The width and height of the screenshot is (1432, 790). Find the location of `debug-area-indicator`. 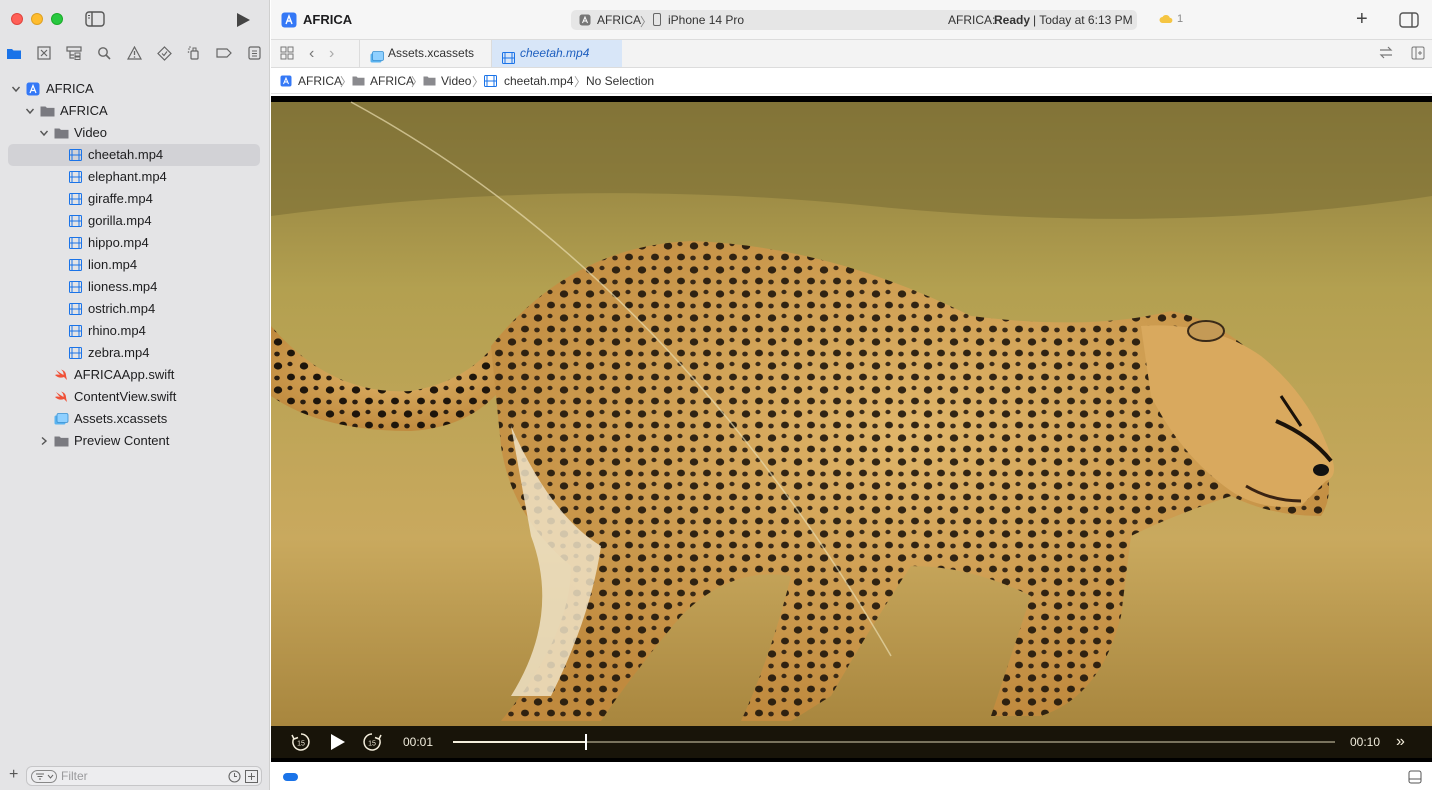

debug-area-indicator is located at coordinates (290, 777).